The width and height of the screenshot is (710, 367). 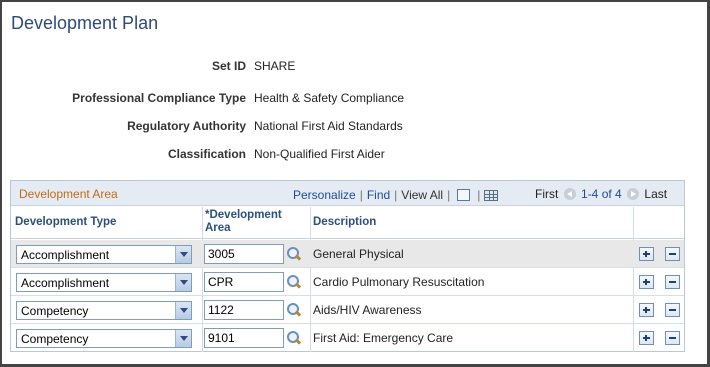 I want to click on column-header-line: *Development, so click(x=243, y=215).